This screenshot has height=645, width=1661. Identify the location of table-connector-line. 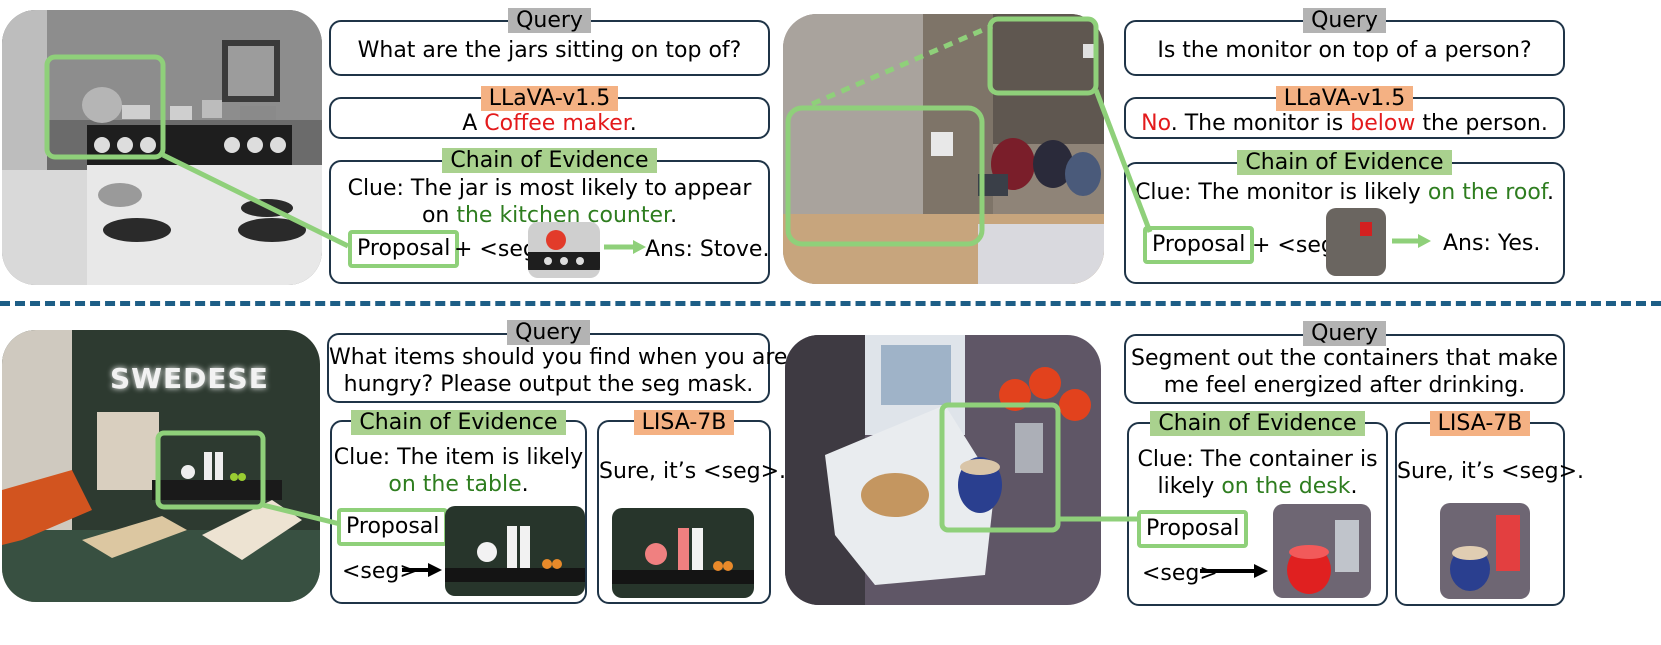
(301, 514).